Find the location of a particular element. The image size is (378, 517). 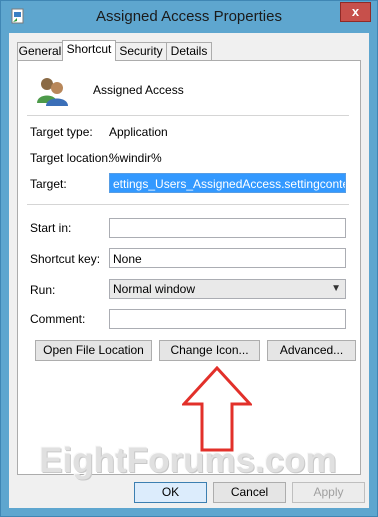

start-in-label: Start in: is located at coordinates (51, 228).